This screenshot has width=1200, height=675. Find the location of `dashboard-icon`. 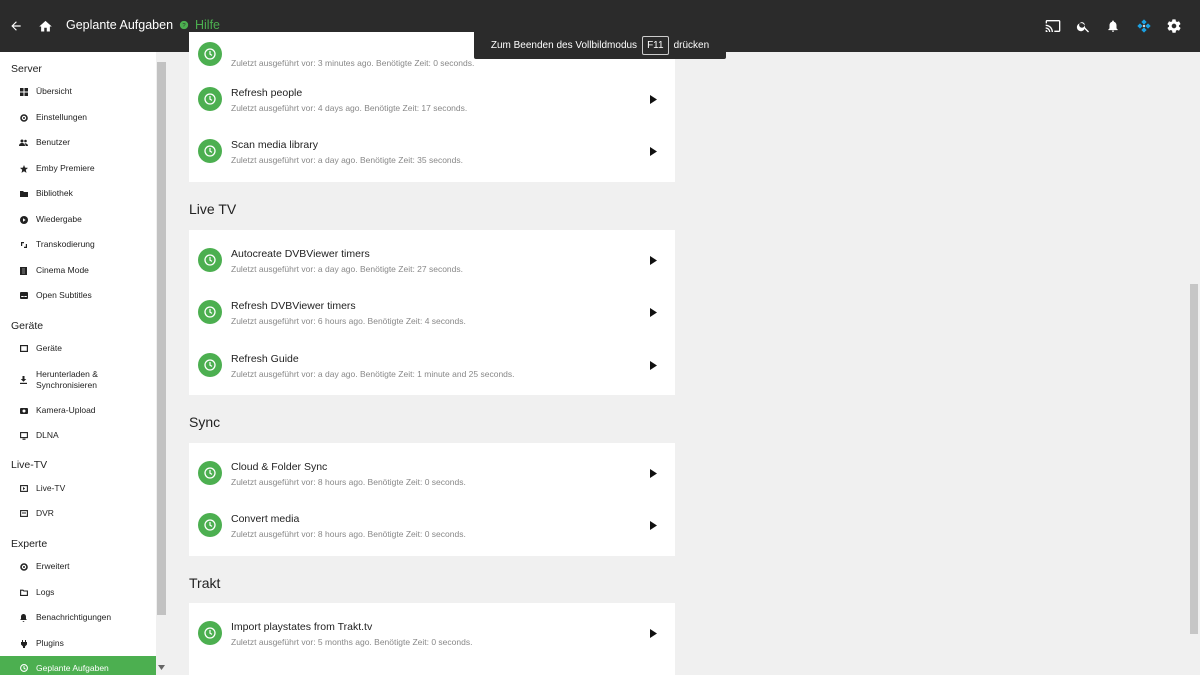

dashboard-icon is located at coordinates (23, 91).